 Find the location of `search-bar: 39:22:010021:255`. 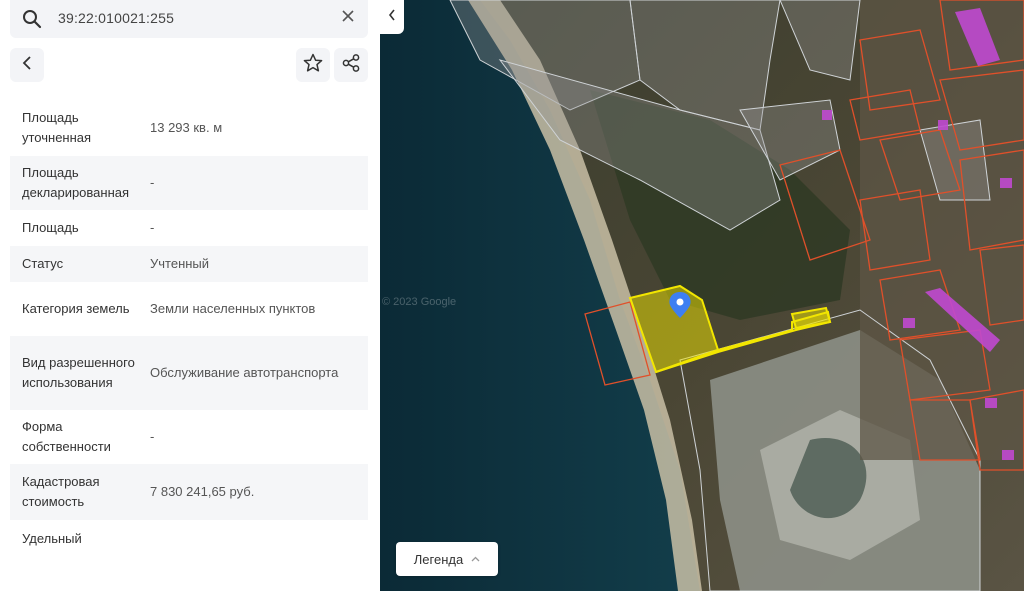

search-bar: 39:22:010021:255 is located at coordinates (189, 19).